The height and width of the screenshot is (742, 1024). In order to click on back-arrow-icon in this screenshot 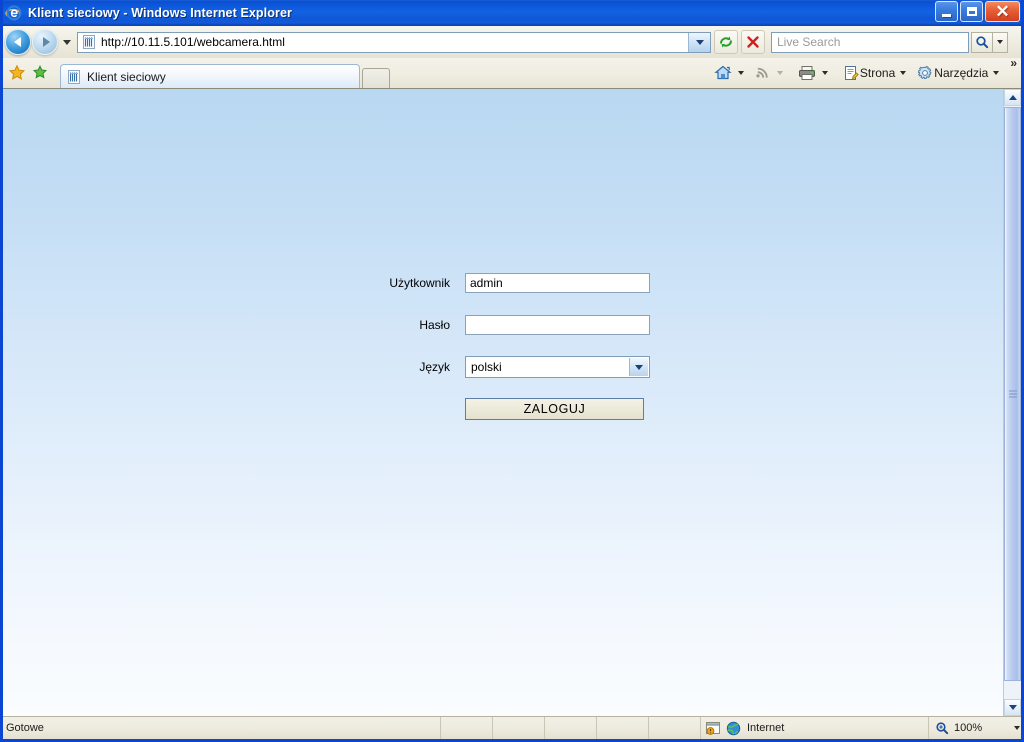, I will do `click(17, 42)`.